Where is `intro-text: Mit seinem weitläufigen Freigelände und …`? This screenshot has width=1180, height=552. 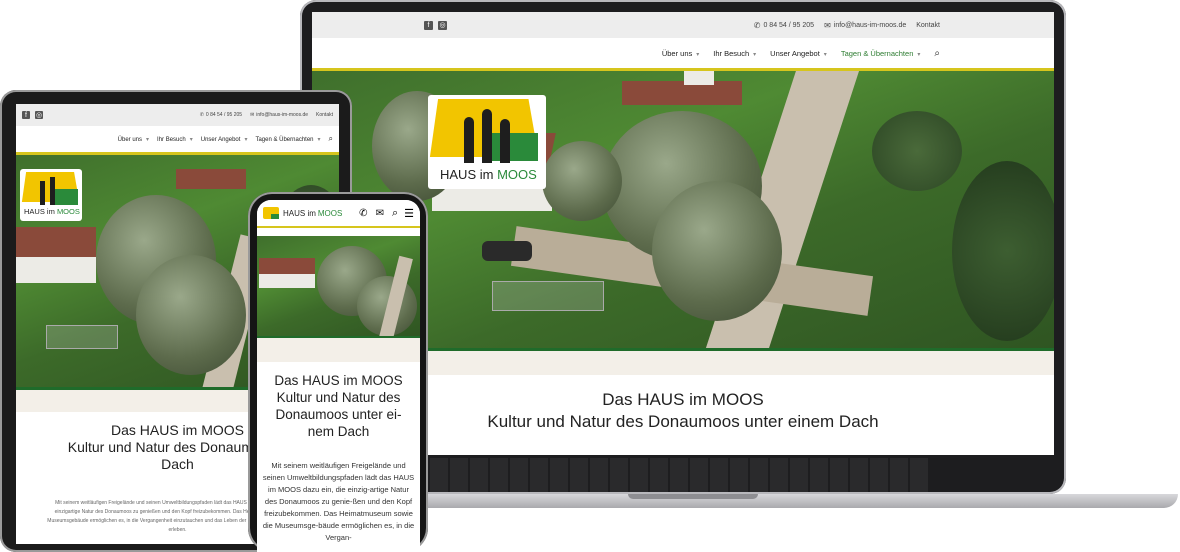
intro-text: Mit seinem weitläufigen Freigelände und … is located at coordinates (338, 501).